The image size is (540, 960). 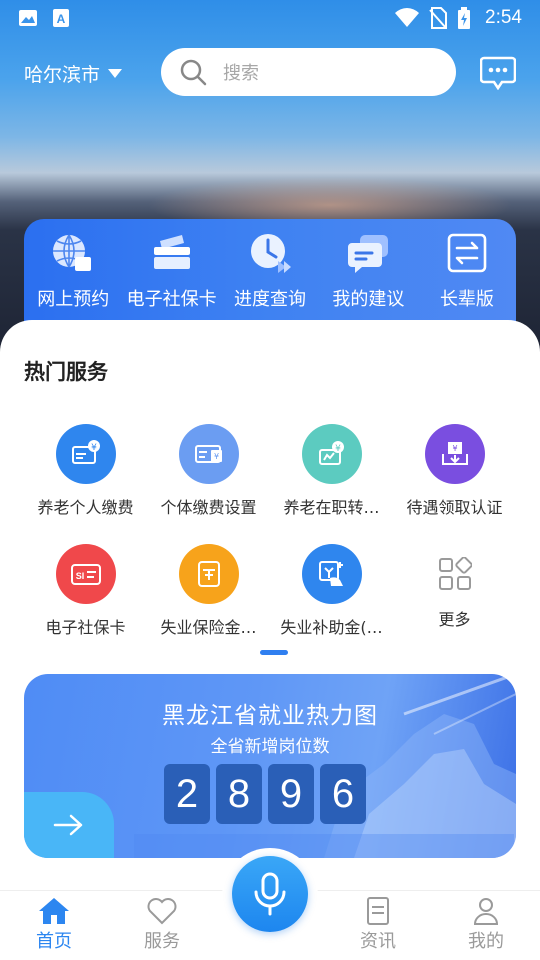 What do you see at coordinates (85, 627) in the screenshot?
I see `service-label: 电子社保卡` at bounding box center [85, 627].